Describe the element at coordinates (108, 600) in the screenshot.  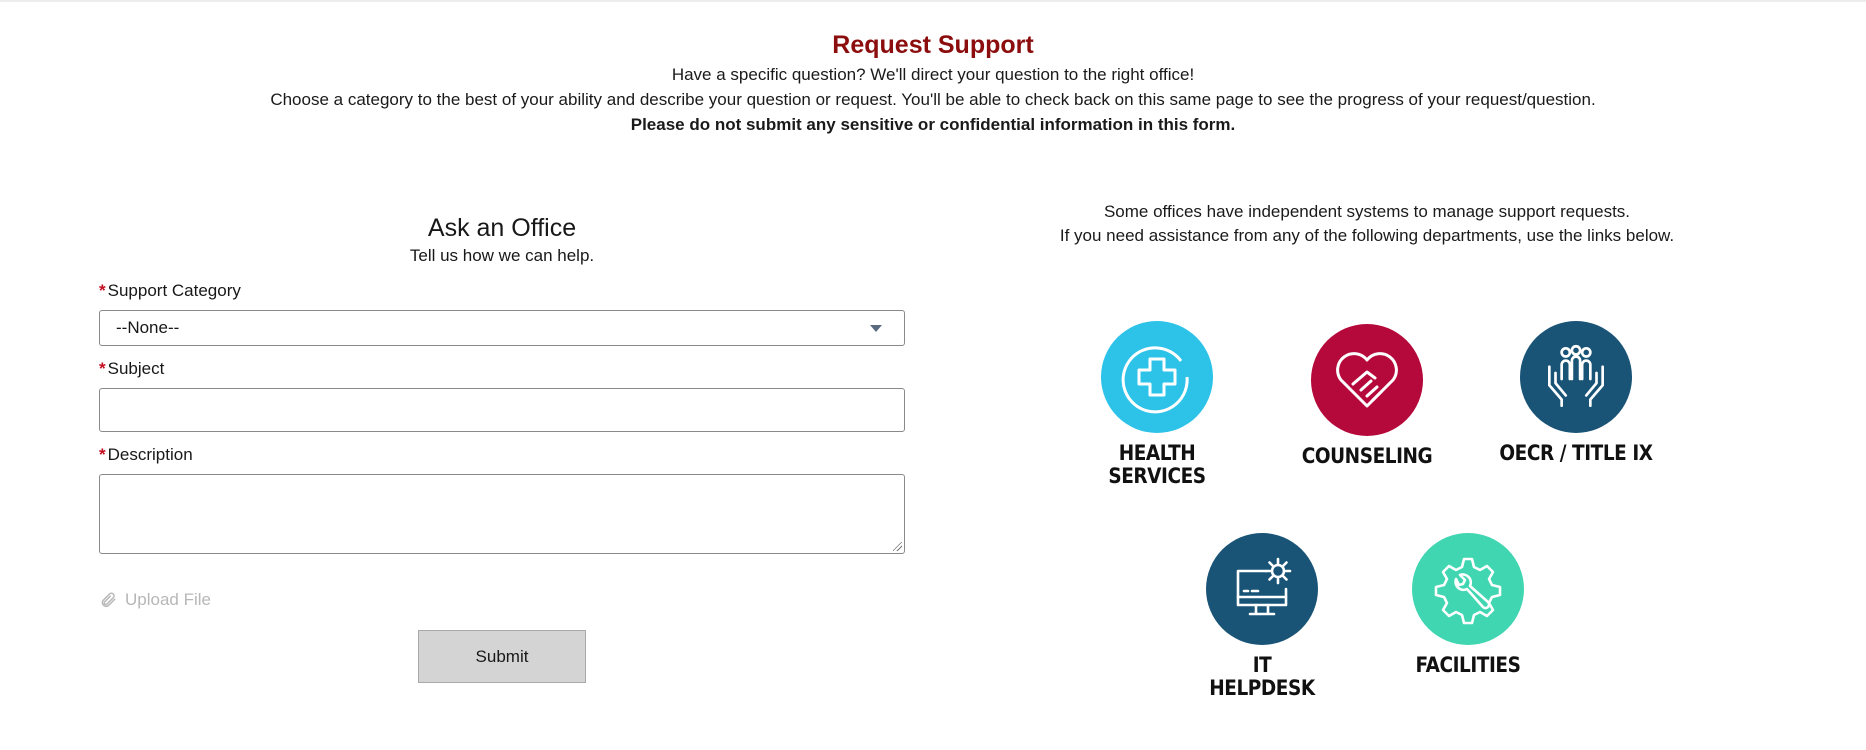
I see `paperclip-icon` at that location.